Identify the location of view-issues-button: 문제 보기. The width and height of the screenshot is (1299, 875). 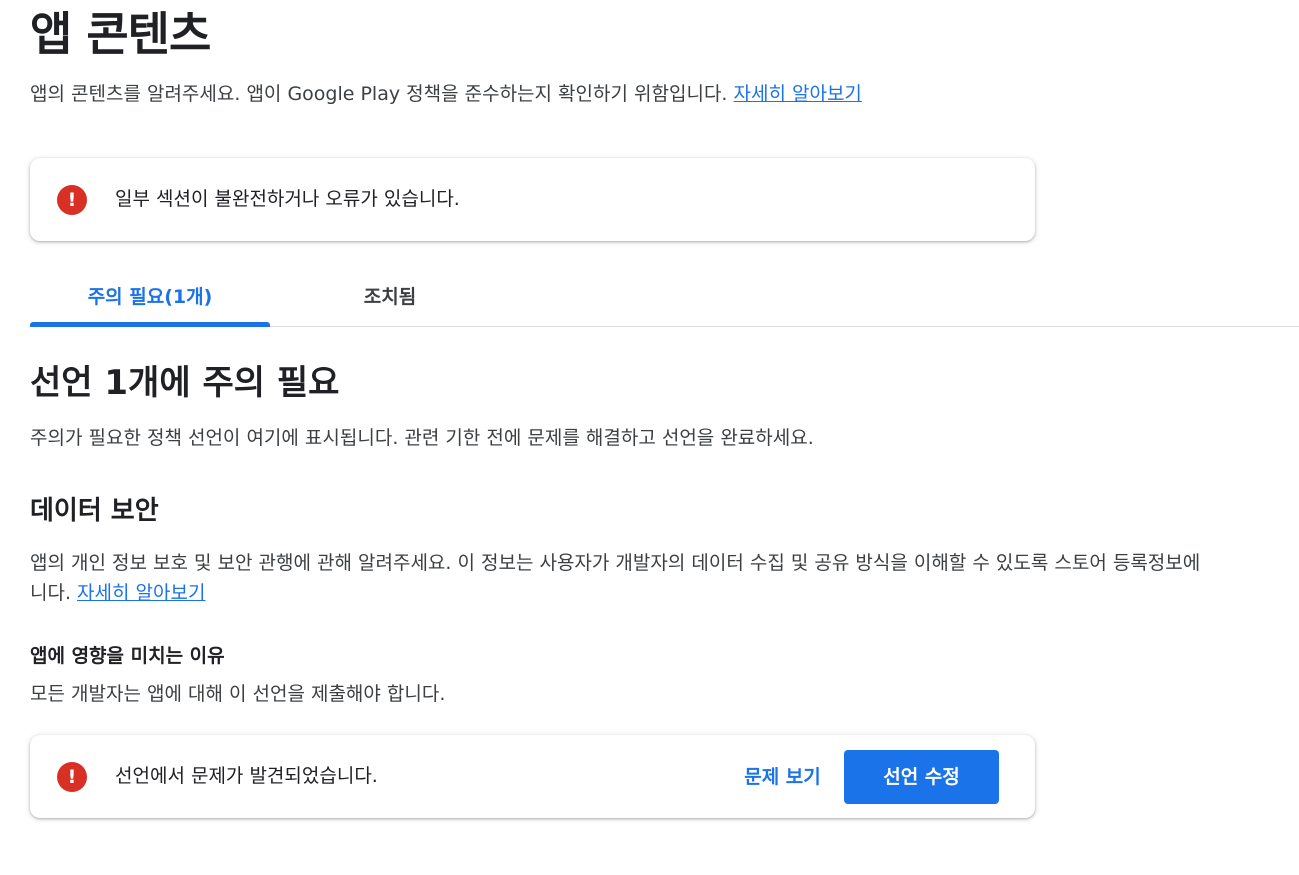
(782, 777).